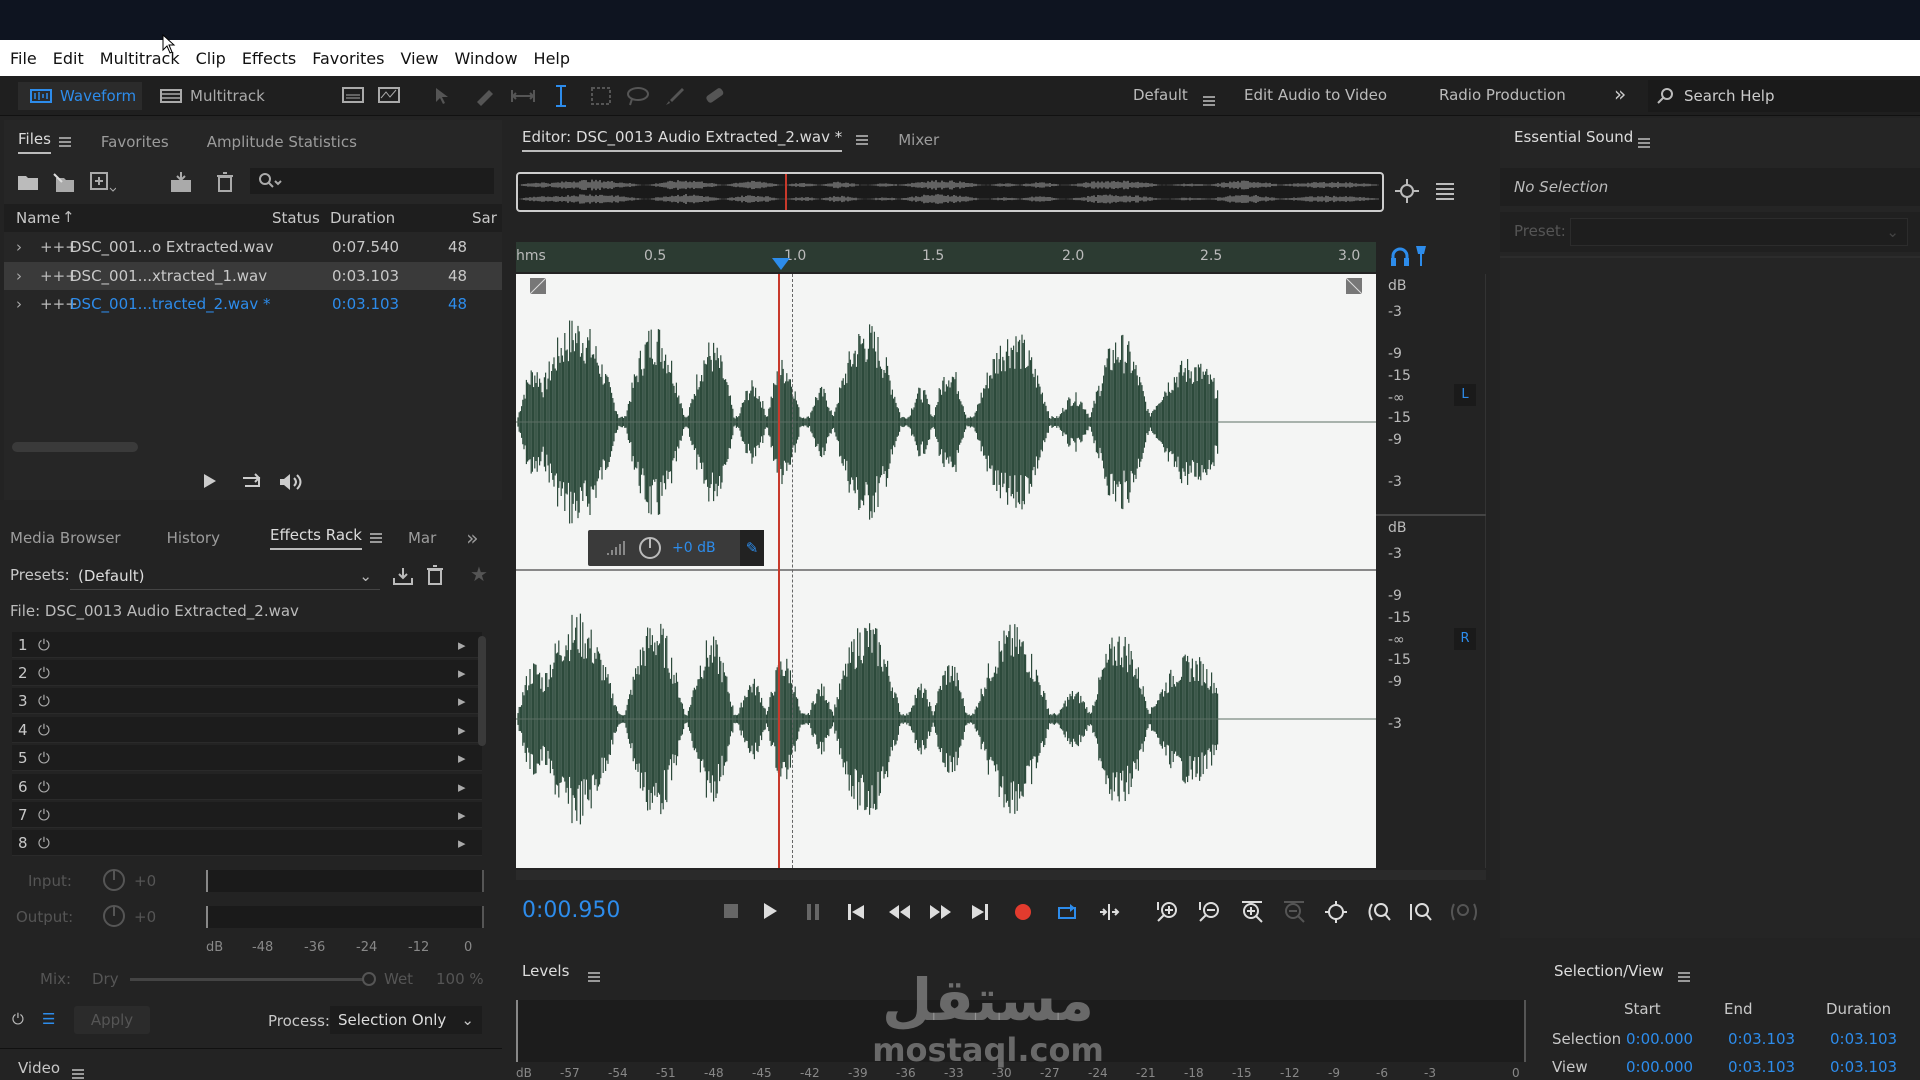 This screenshot has width=1920, height=1080. Describe the element at coordinates (1644, 142) in the screenshot. I see `essential-sound-menu-icon` at that location.